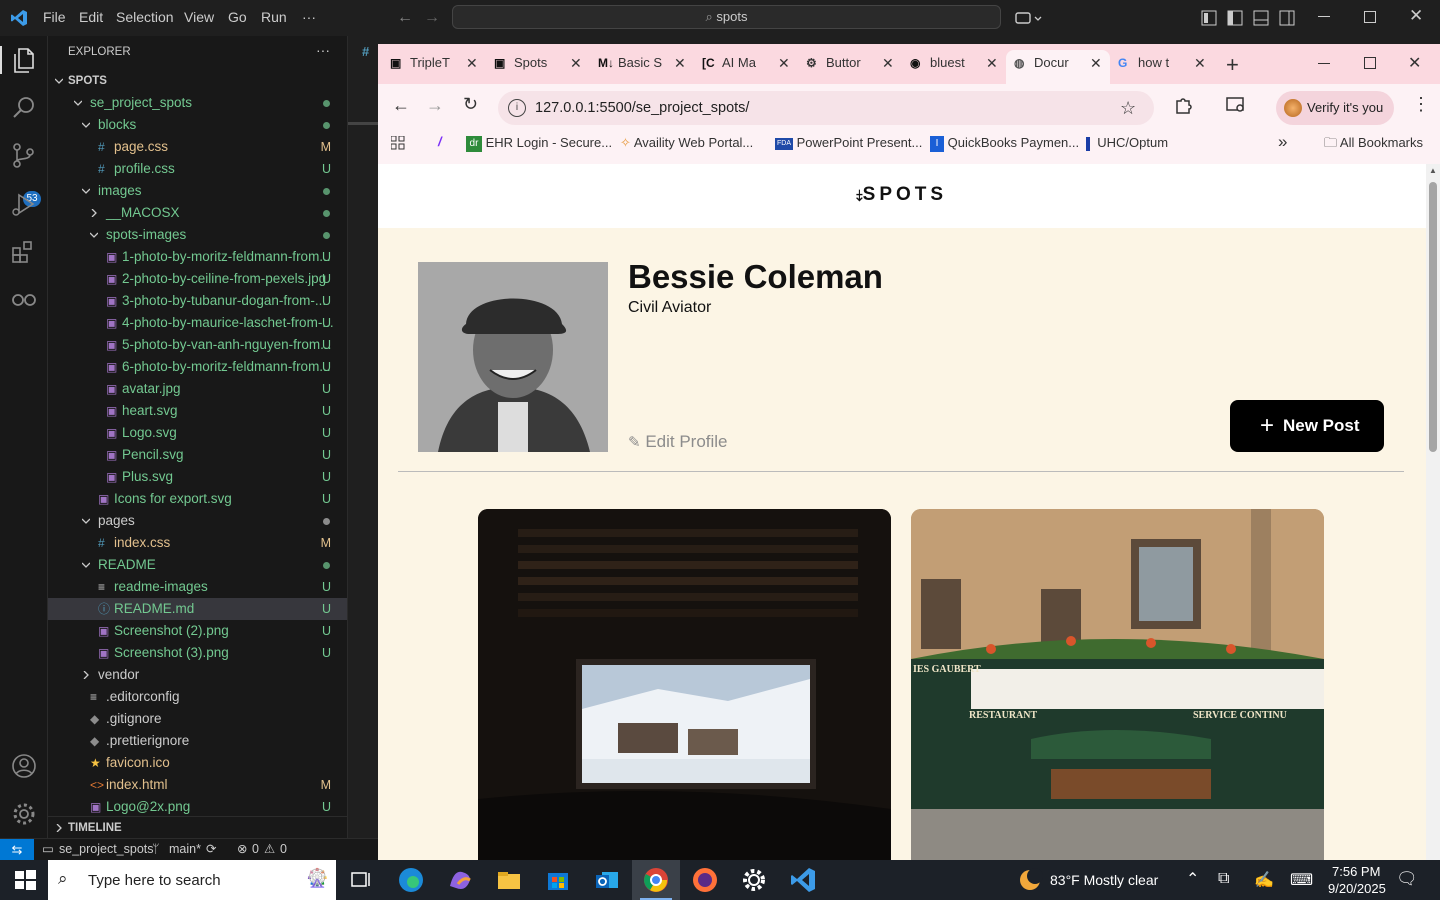 The image size is (1440, 900). Describe the element at coordinates (237, 17) in the screenshot. I see `menu-go: Go` at that location.